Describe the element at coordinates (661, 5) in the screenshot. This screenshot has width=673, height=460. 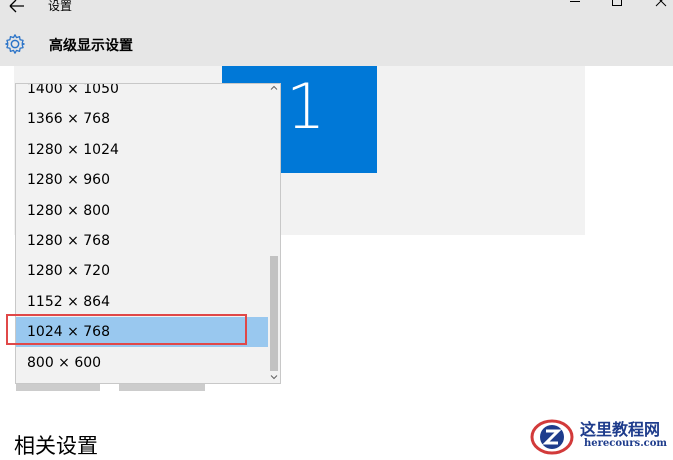
I see `close-icon` at that location.